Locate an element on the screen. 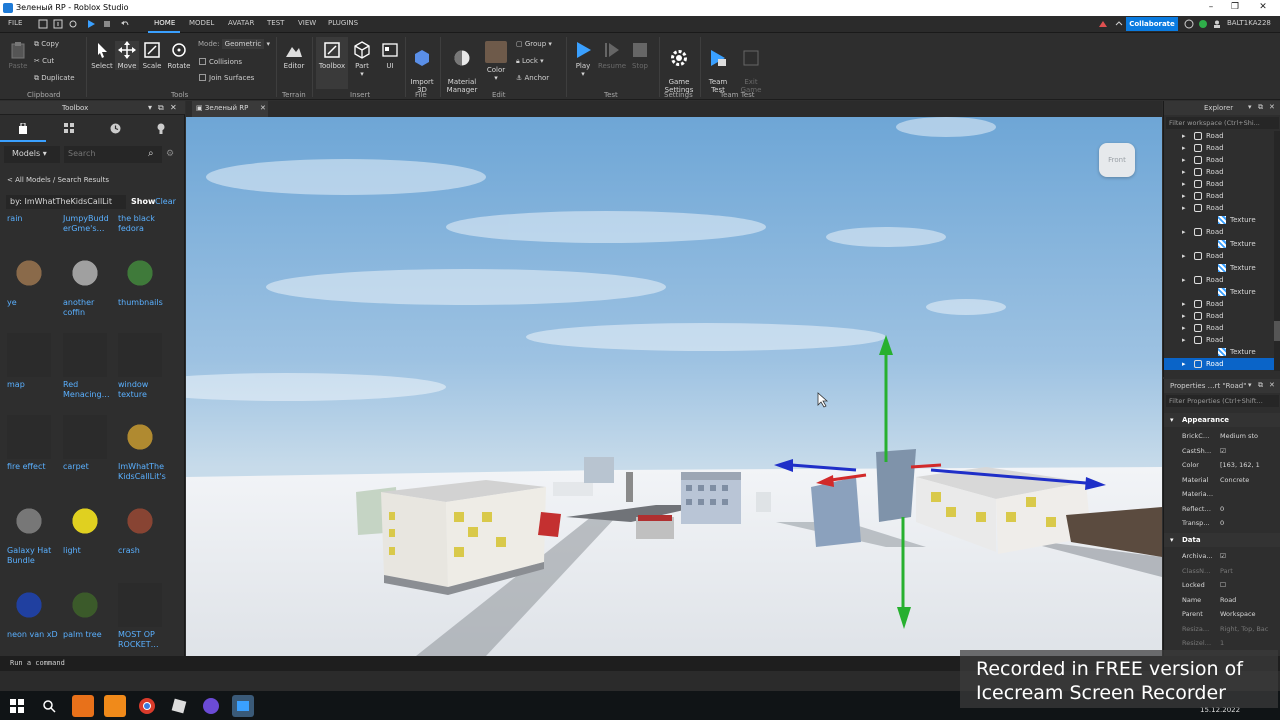 The width and height of the screenshot is (1280, 720). tab-creations is located at coordinates (161, 129).